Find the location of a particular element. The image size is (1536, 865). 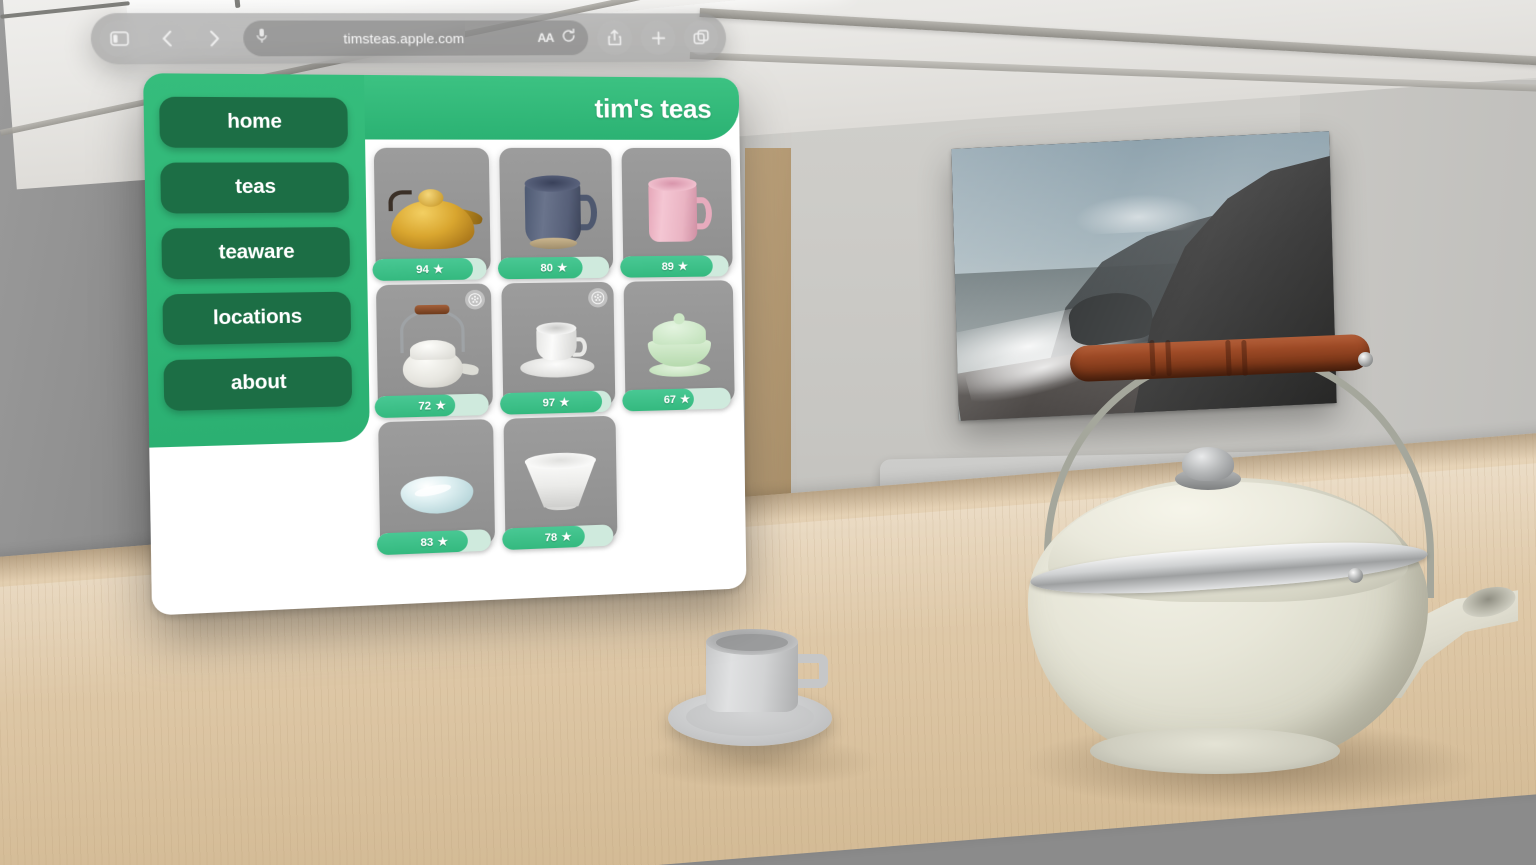

product-grid: 94 ★ 80 ★ 89 ★ 72 ★ 97 ★ 67 ★ 83 ★ 78 ★ is located at coordinates (555, 351).